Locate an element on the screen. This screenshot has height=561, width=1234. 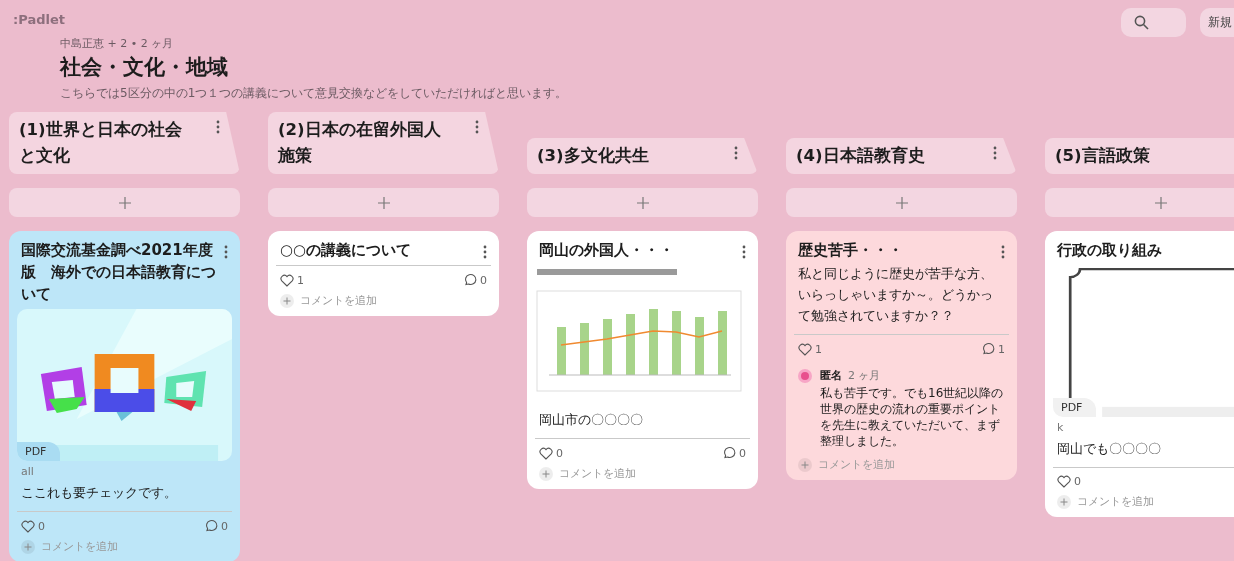
attachment-caption: all is located at coordinates (27, 472).